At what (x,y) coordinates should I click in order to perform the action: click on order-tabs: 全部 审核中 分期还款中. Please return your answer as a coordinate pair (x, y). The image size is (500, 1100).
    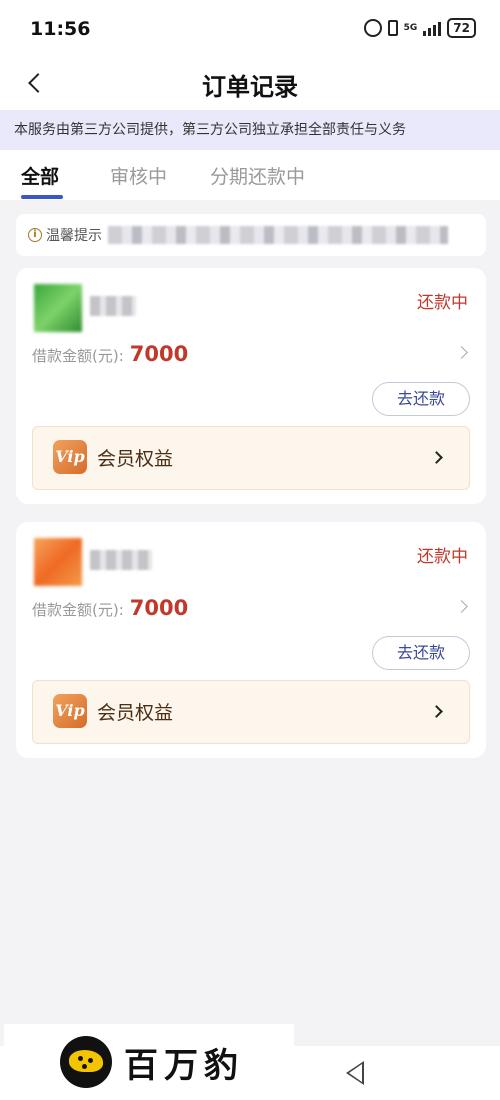
    Looking at the image, I should click on (250, 175).